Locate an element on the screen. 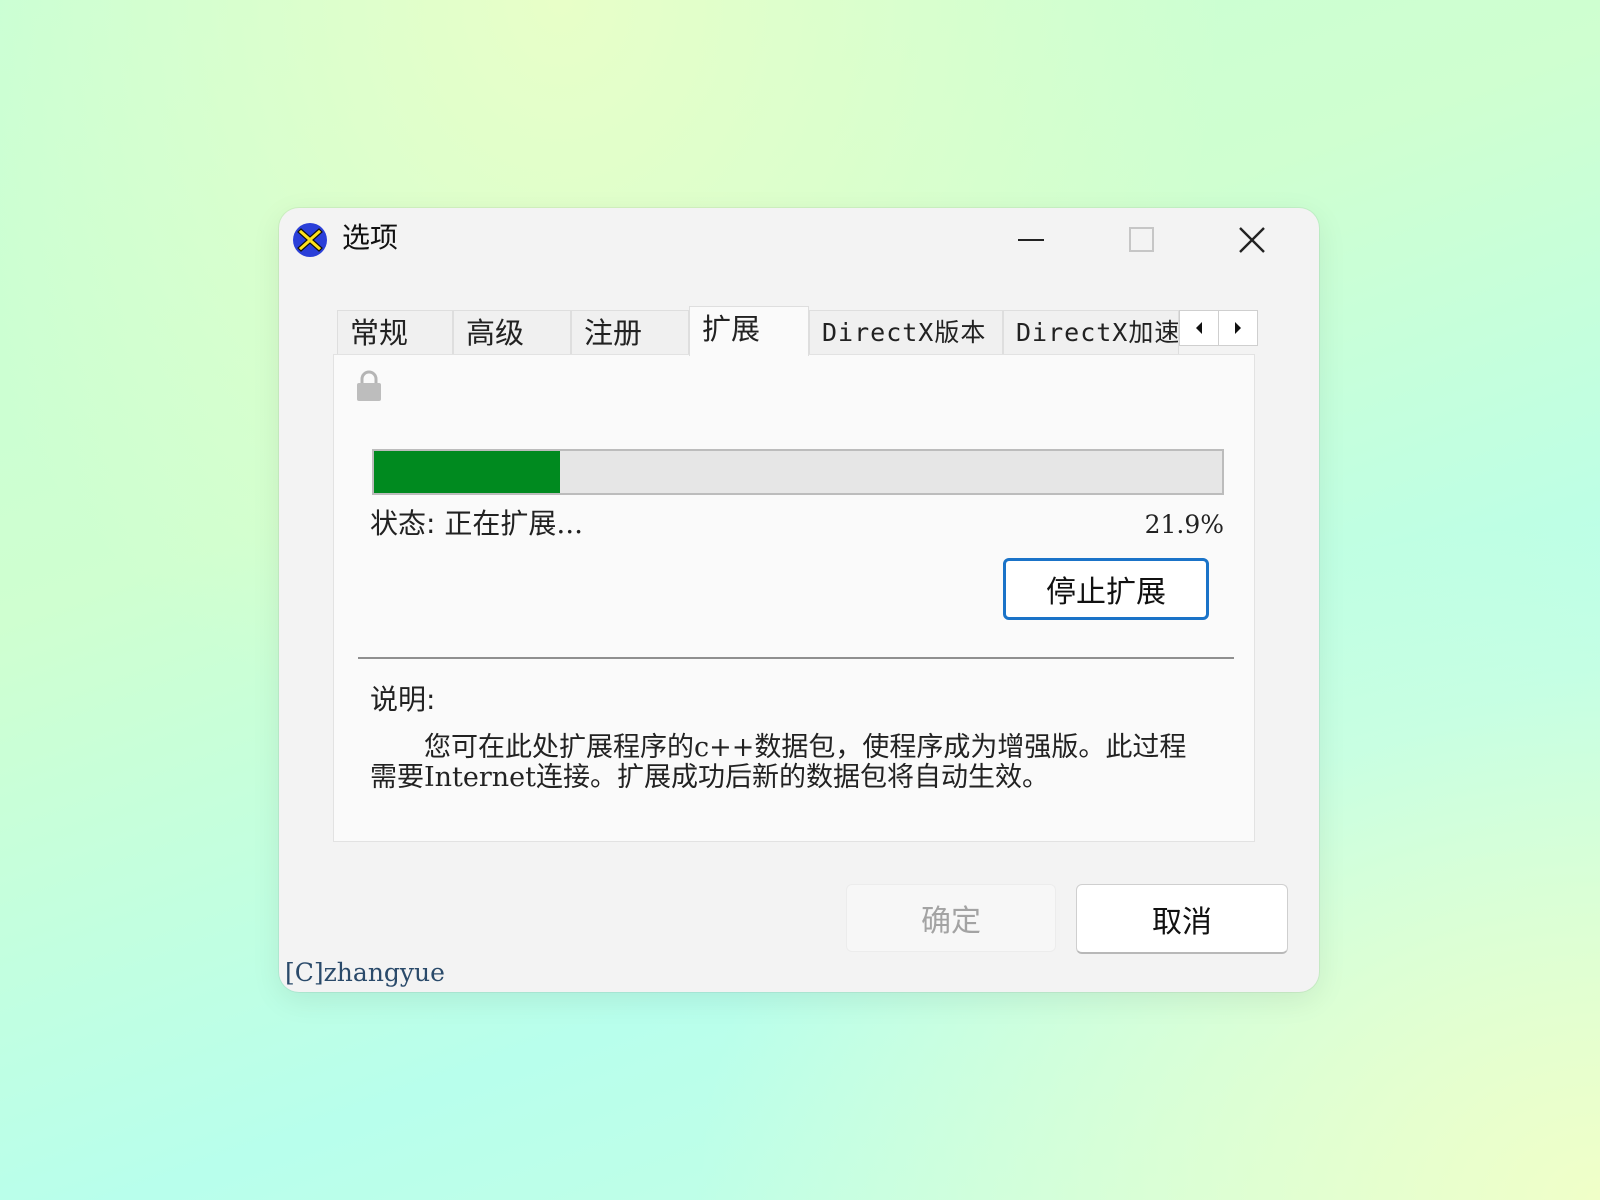 This screenshot has width=1600, height=1200. window-title: 选项 is located at coordinates (370, 237).